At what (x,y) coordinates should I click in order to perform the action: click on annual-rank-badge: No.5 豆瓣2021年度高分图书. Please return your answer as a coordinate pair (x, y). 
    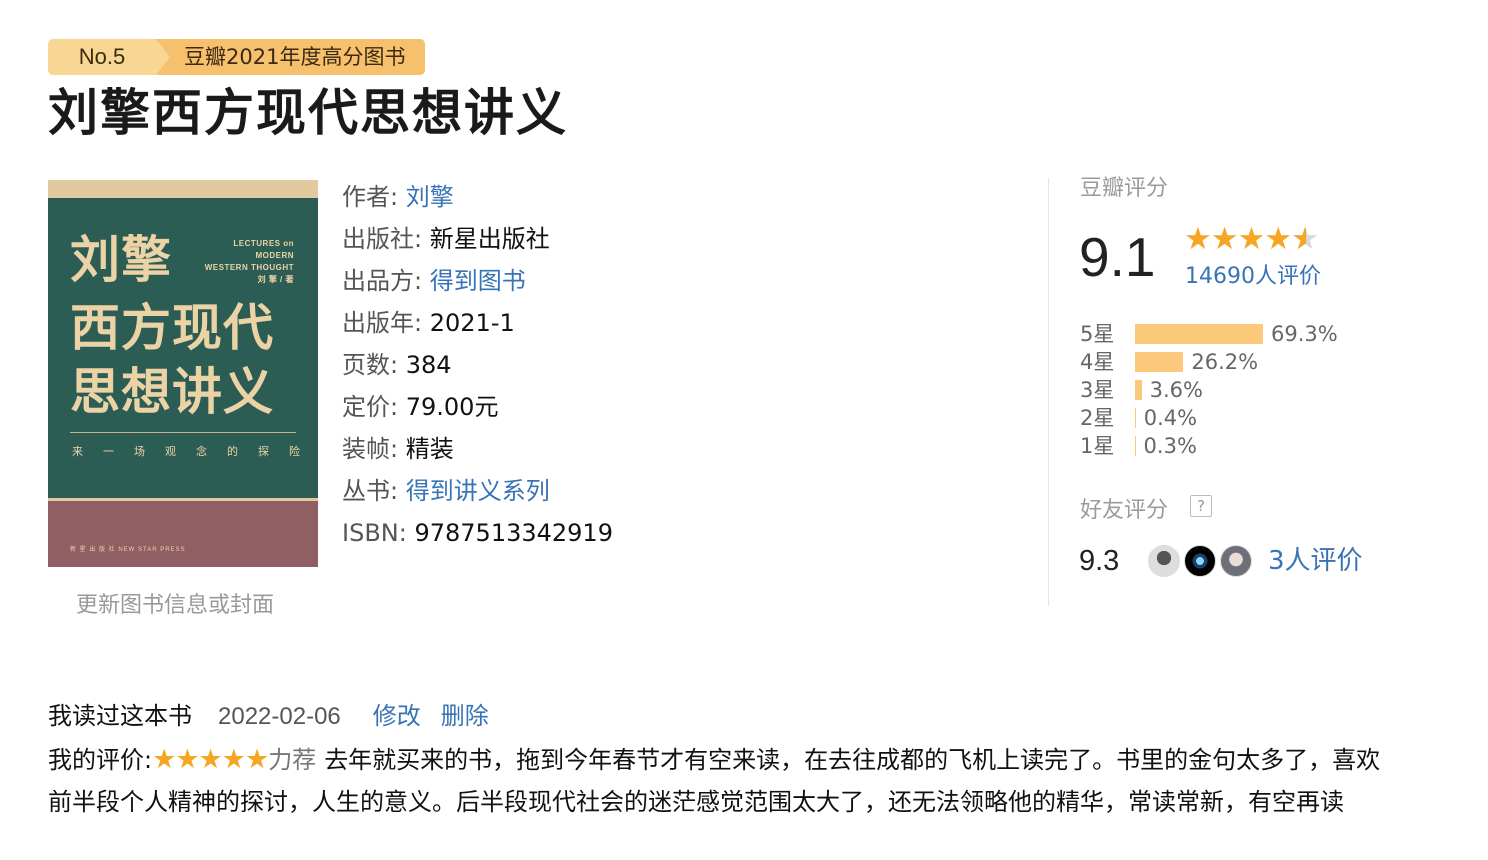
    Looking at the image, I should click on (236, 57).